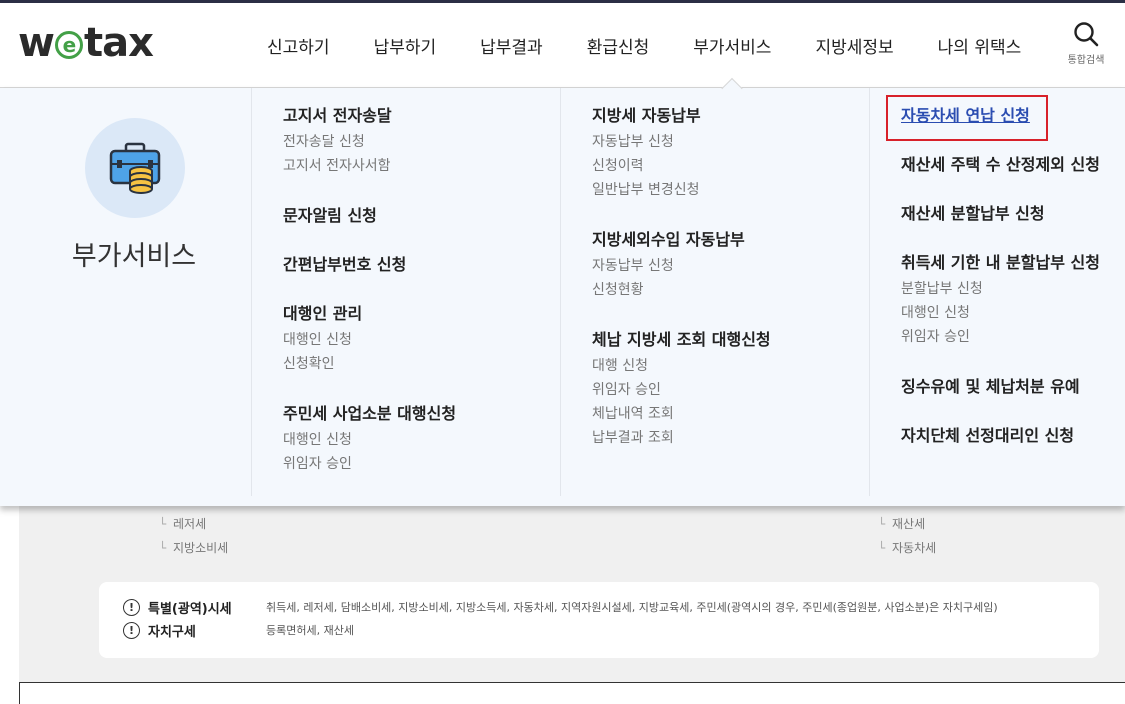 The image size is (1125, 704). I want to click on menu-sub-item: 신청확인, so click(322, 364).